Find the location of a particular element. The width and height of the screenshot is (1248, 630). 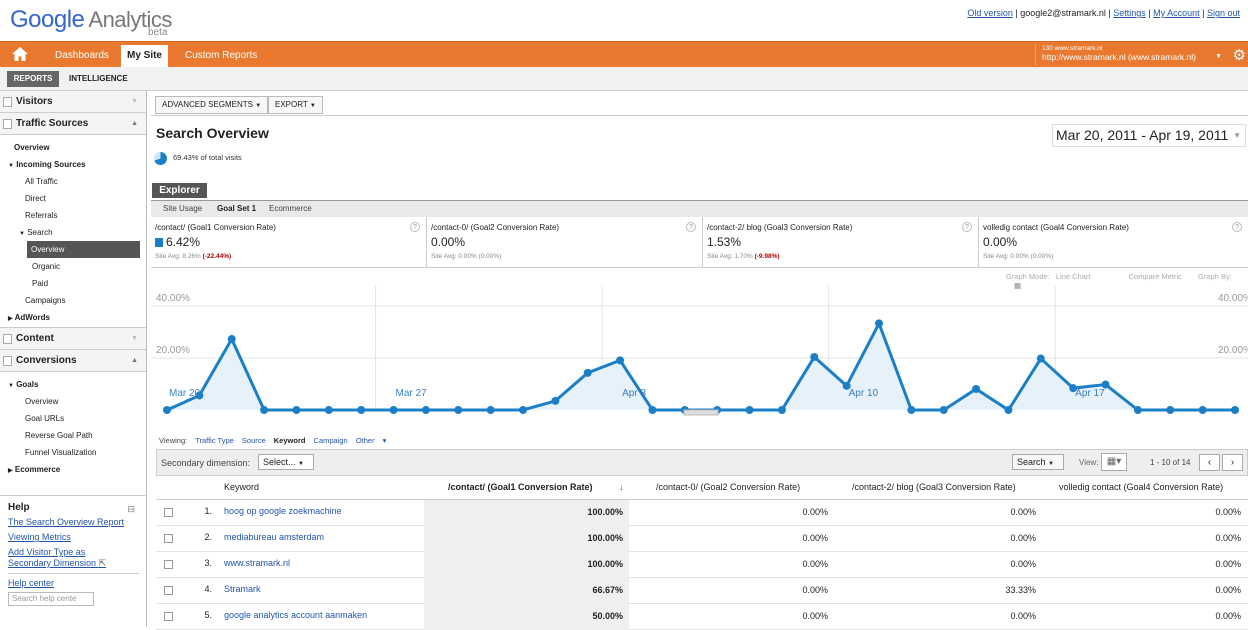

keyword-link: Stramark is located at coordinates (242, 589).